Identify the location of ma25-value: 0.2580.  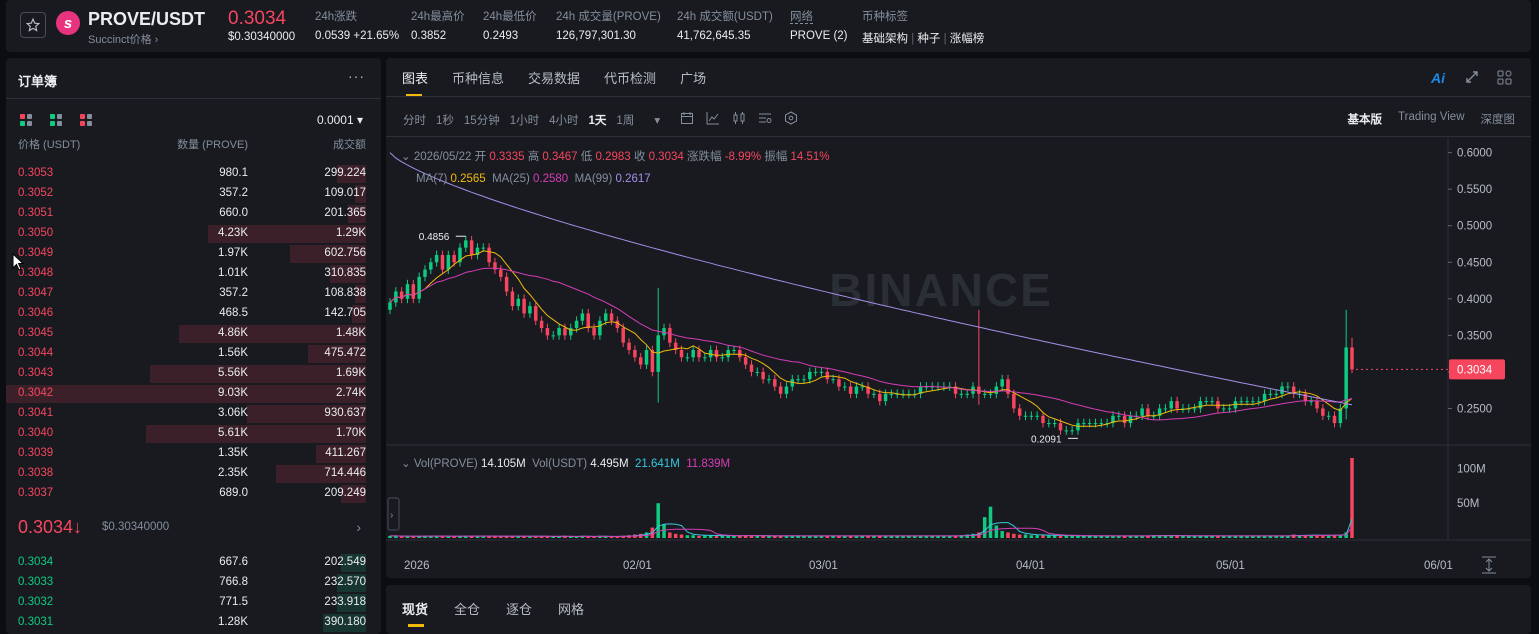
(551, 179).